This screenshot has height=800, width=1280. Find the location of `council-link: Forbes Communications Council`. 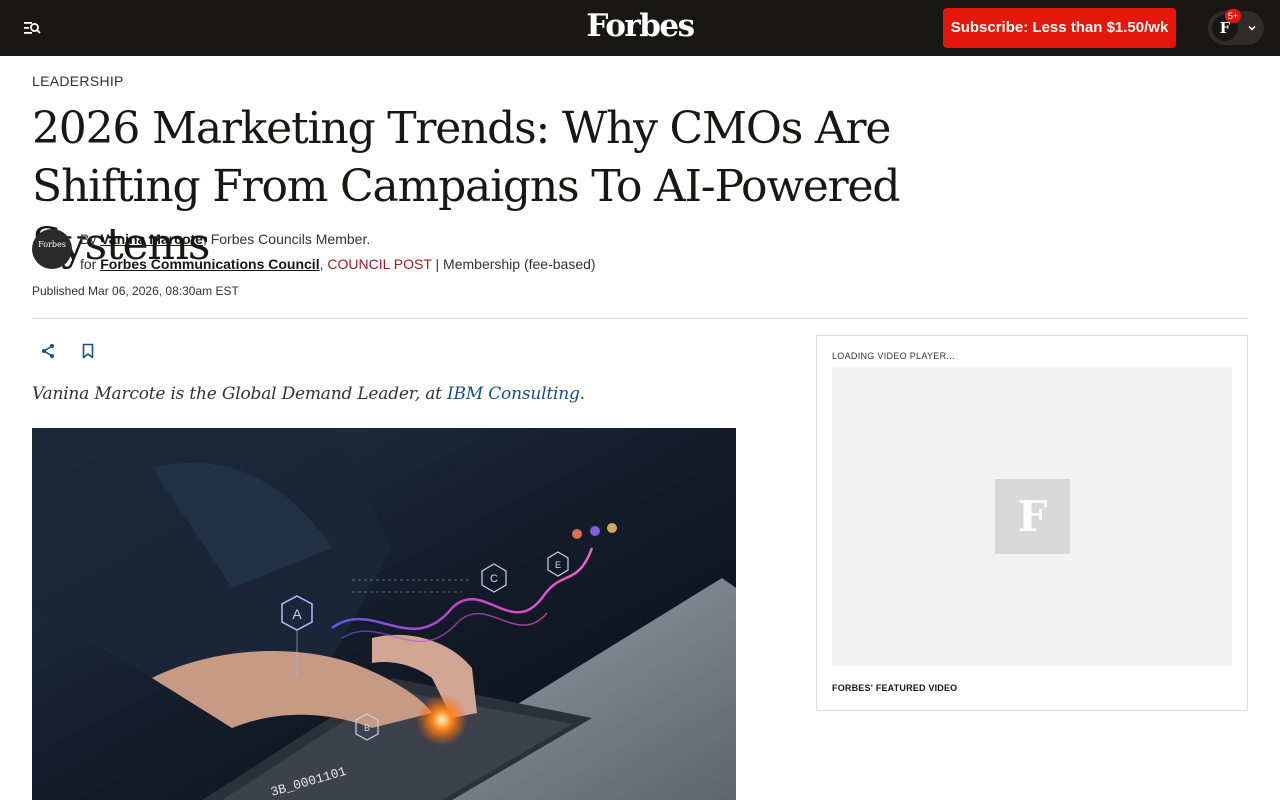

council-link: Forbes Communications Council is located at coordinates (209, 264).